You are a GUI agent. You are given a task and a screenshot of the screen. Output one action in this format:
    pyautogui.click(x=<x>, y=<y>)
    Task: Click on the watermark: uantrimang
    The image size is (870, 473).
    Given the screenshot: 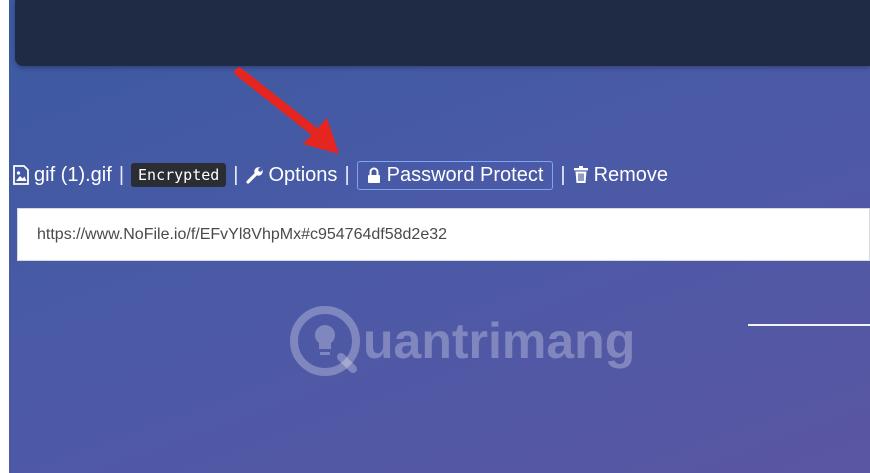 What is the action you would take?
    pyautogui.click(x=462, y=341)
    